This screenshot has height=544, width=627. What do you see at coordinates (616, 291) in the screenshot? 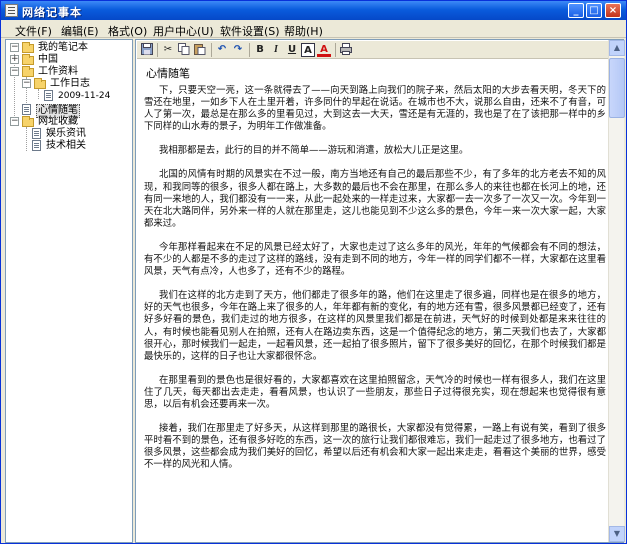
I see `vertical-scrollbar: ▲ ▼` at bounding box center [616, 291].